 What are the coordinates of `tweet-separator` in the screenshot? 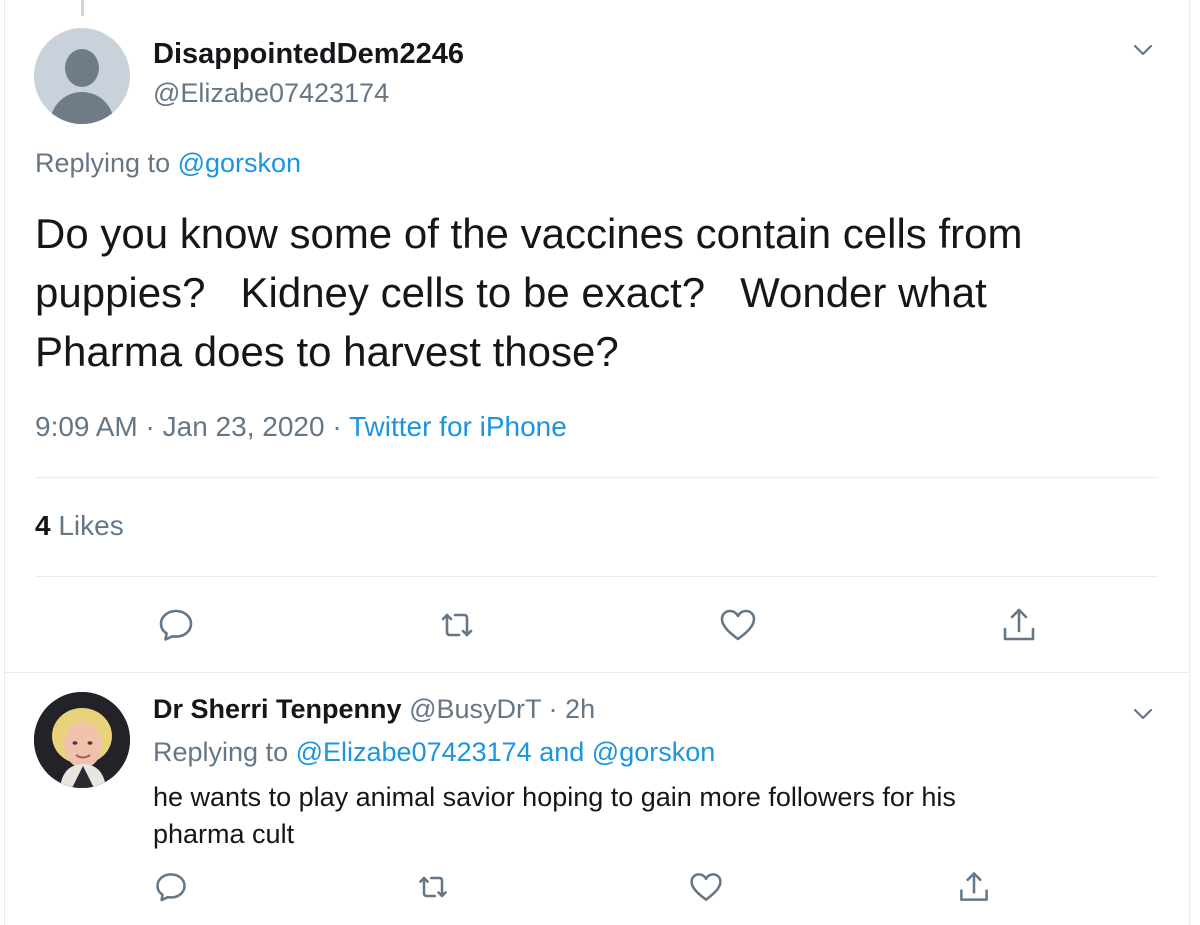 It's located at (597, 672).